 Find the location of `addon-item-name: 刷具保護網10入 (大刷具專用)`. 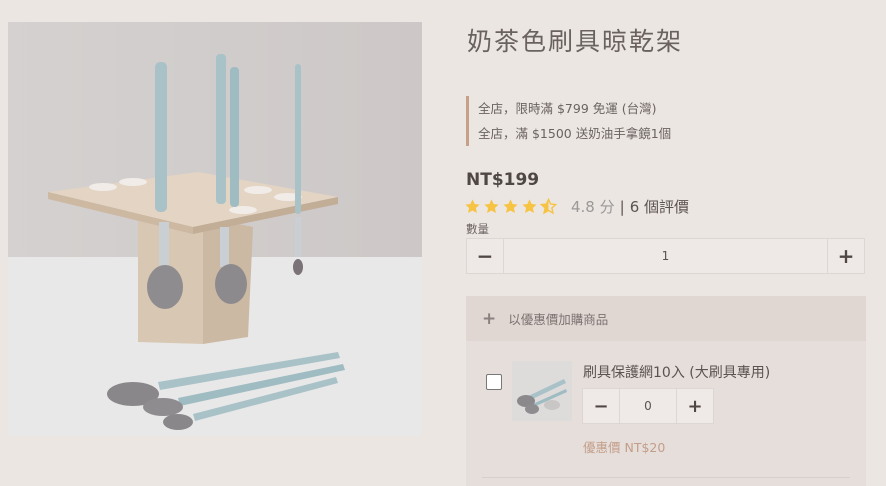

addon-item-name: 刷具保護網10入 (大刷具專用) is located at coordinates (677, 373).